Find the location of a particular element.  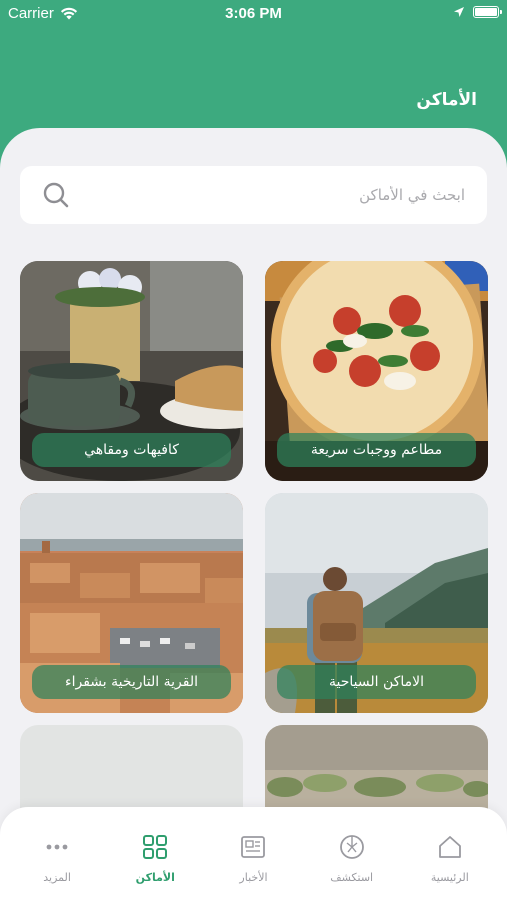

explore-icon is located at coordinates (352, 847).